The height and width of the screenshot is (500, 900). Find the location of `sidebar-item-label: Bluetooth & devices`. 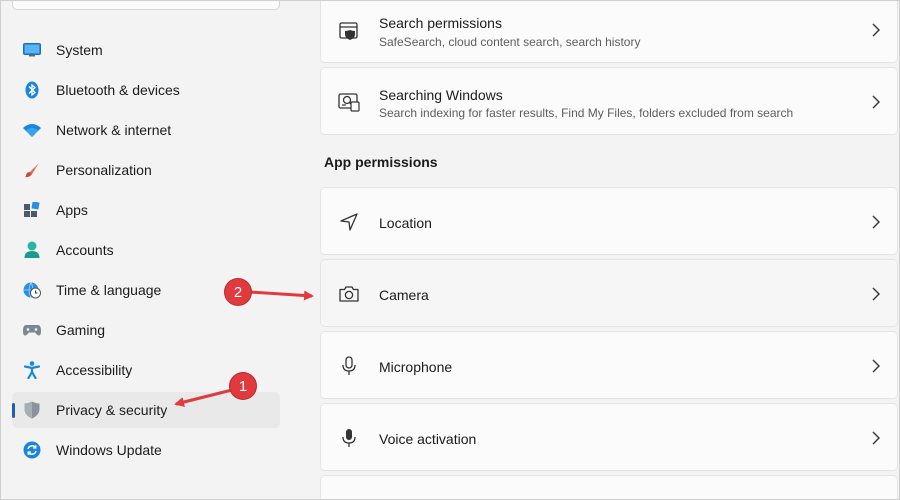

sidebar-item-label: Bluetooth & devices is located at coordinates (118, 90).